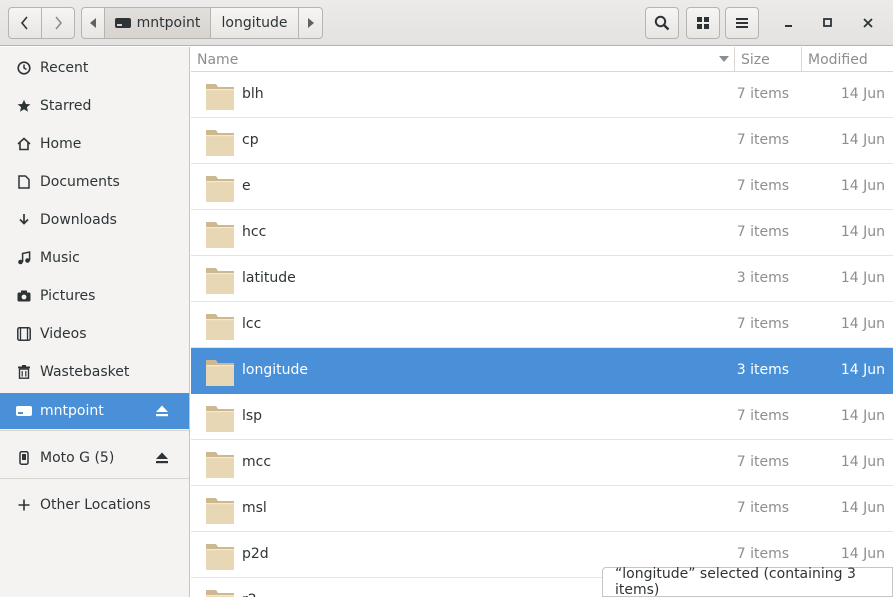 The height and width of the screenshot is (597, 893). I want to click on file-name: longitude, so click(275, 370).